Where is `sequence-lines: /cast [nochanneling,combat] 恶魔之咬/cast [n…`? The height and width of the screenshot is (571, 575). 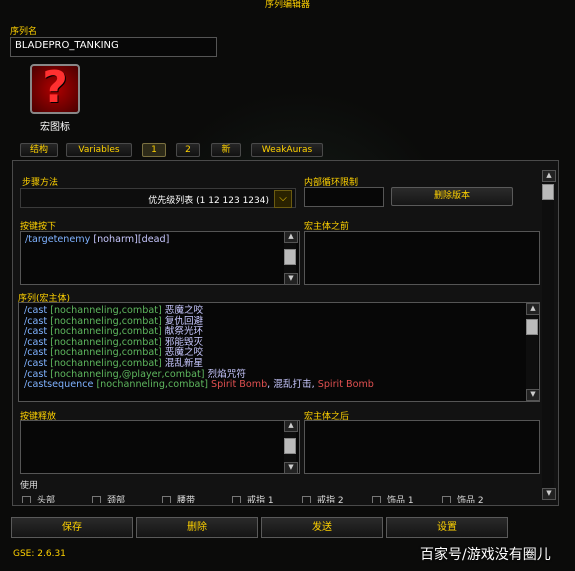
sequence-lines: /cast [nochanneling,combat] 恶魔之咬/cast [n… is located at coordinates (279, 342).